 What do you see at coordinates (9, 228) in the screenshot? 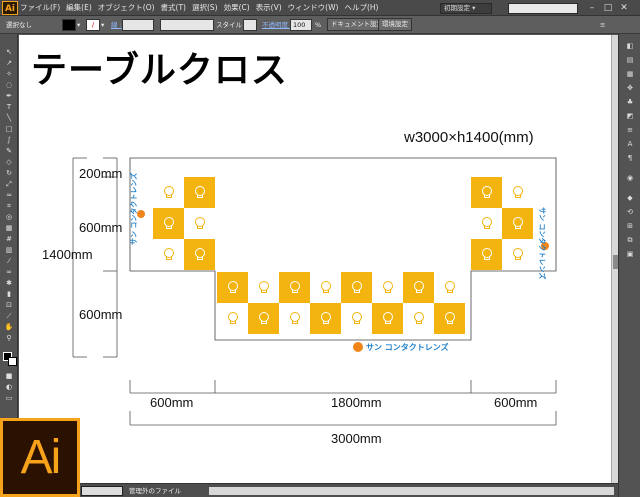
I see `perspective-grid-tool-icon: ▦` at bounding box center [9, 228].